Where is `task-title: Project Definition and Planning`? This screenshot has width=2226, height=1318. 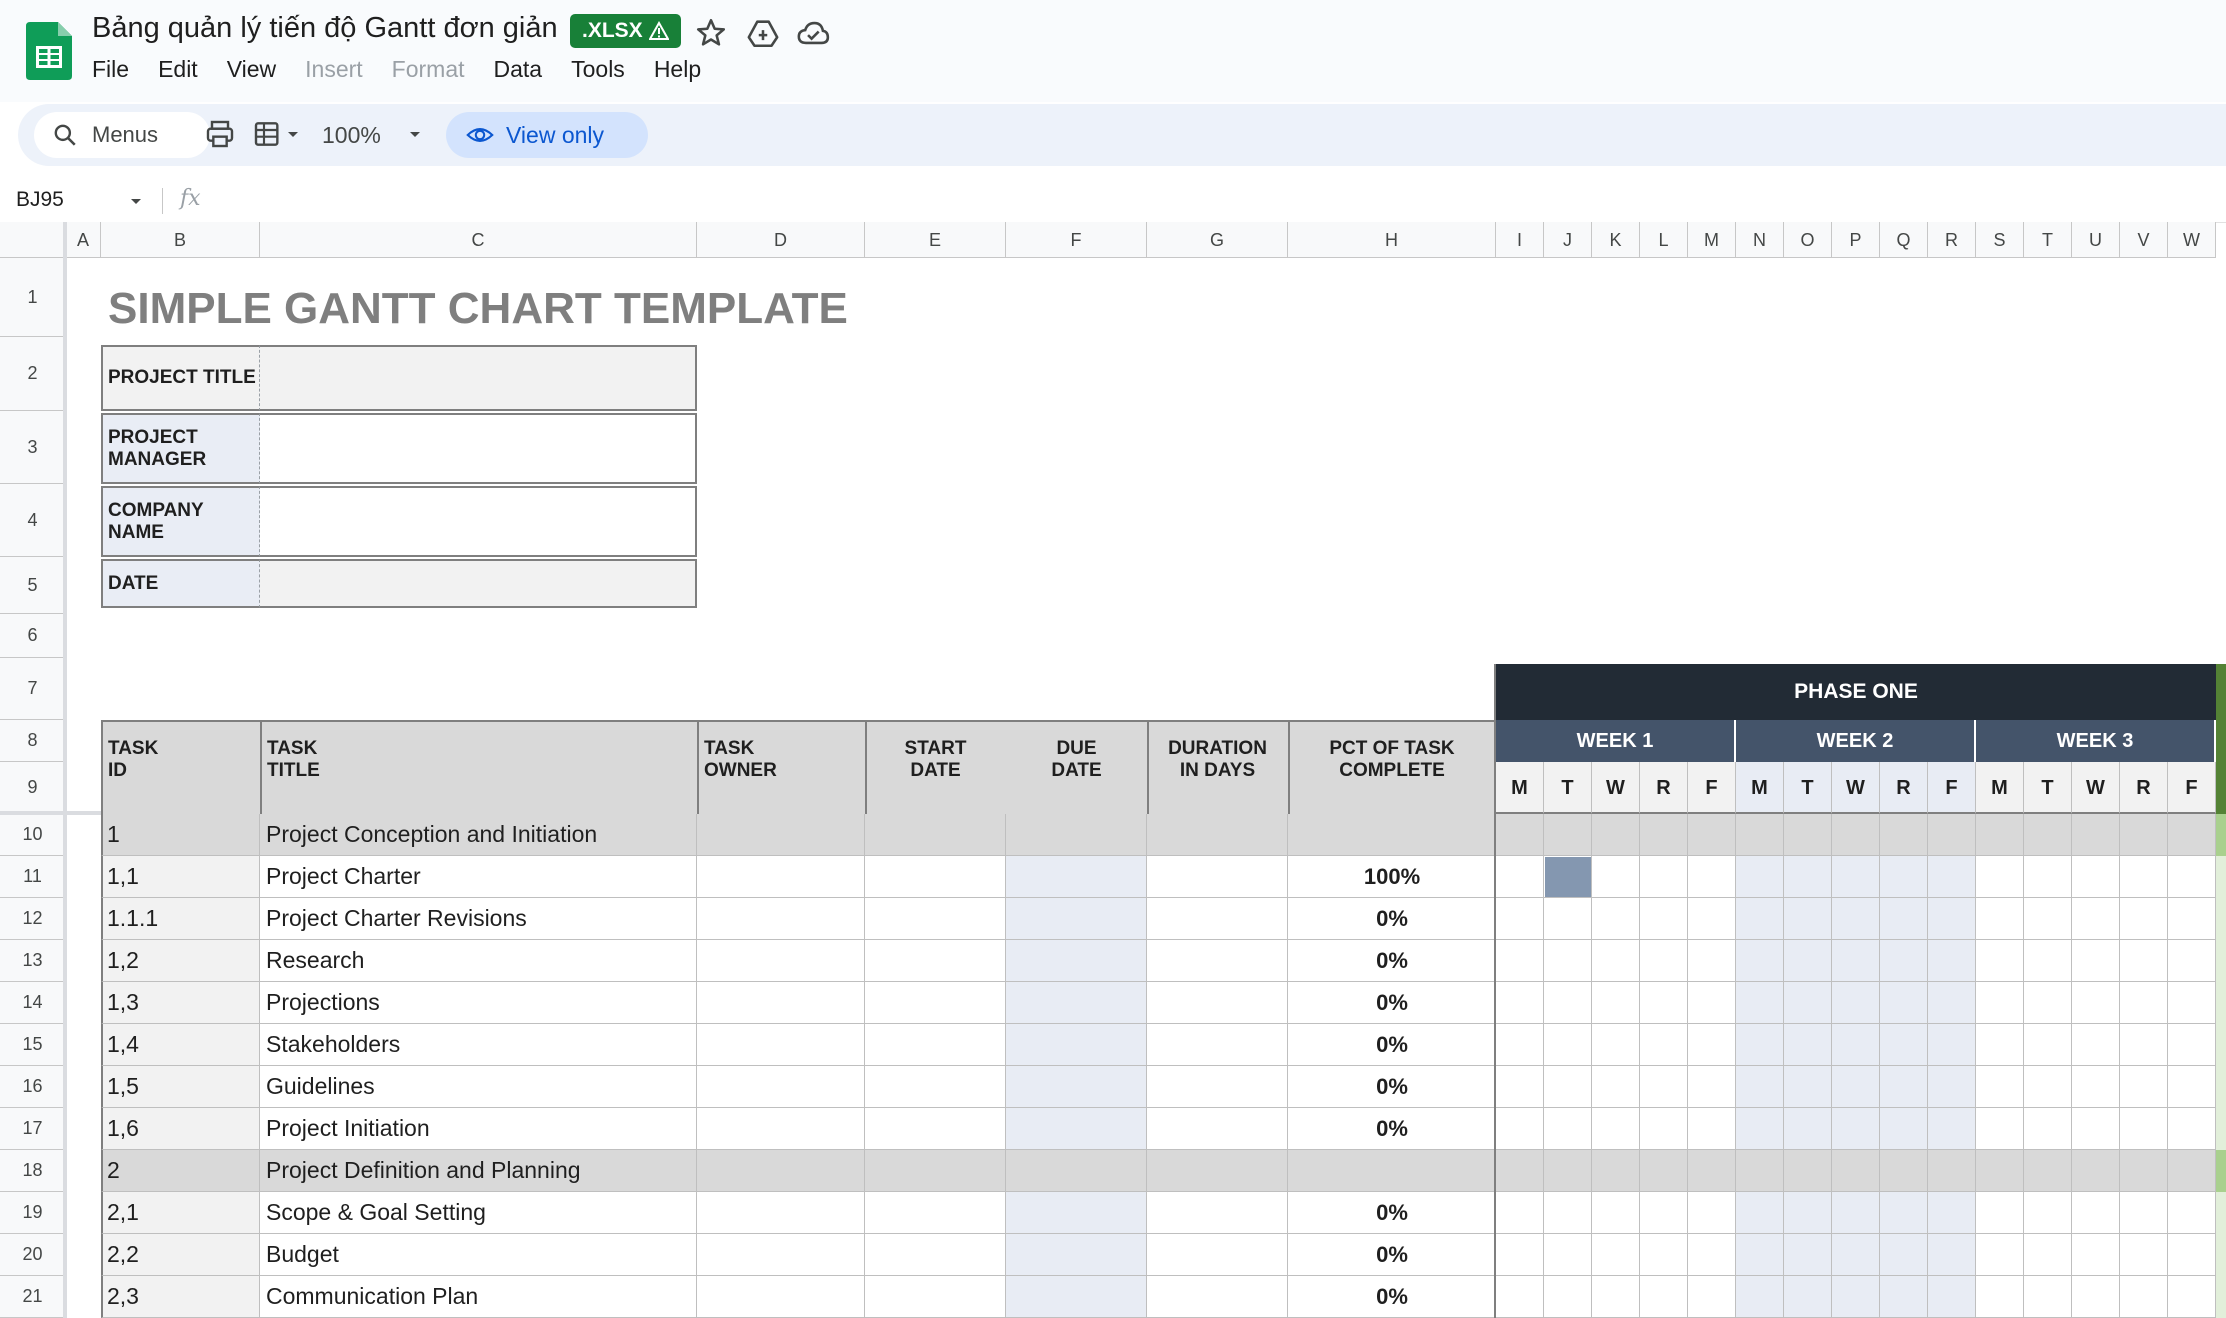 task-title: Project Definition and Planning is located at coordinates (423, 1170).